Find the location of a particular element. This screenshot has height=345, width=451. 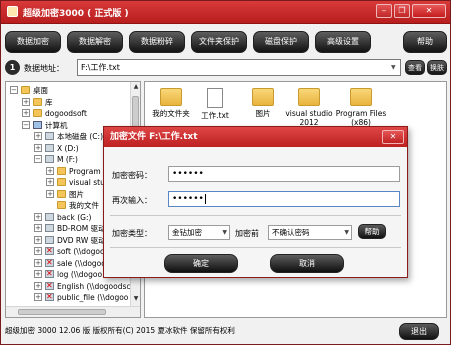

before-encrypt-select: 不确认密码 ▼ is located at coordinates (310, 232).